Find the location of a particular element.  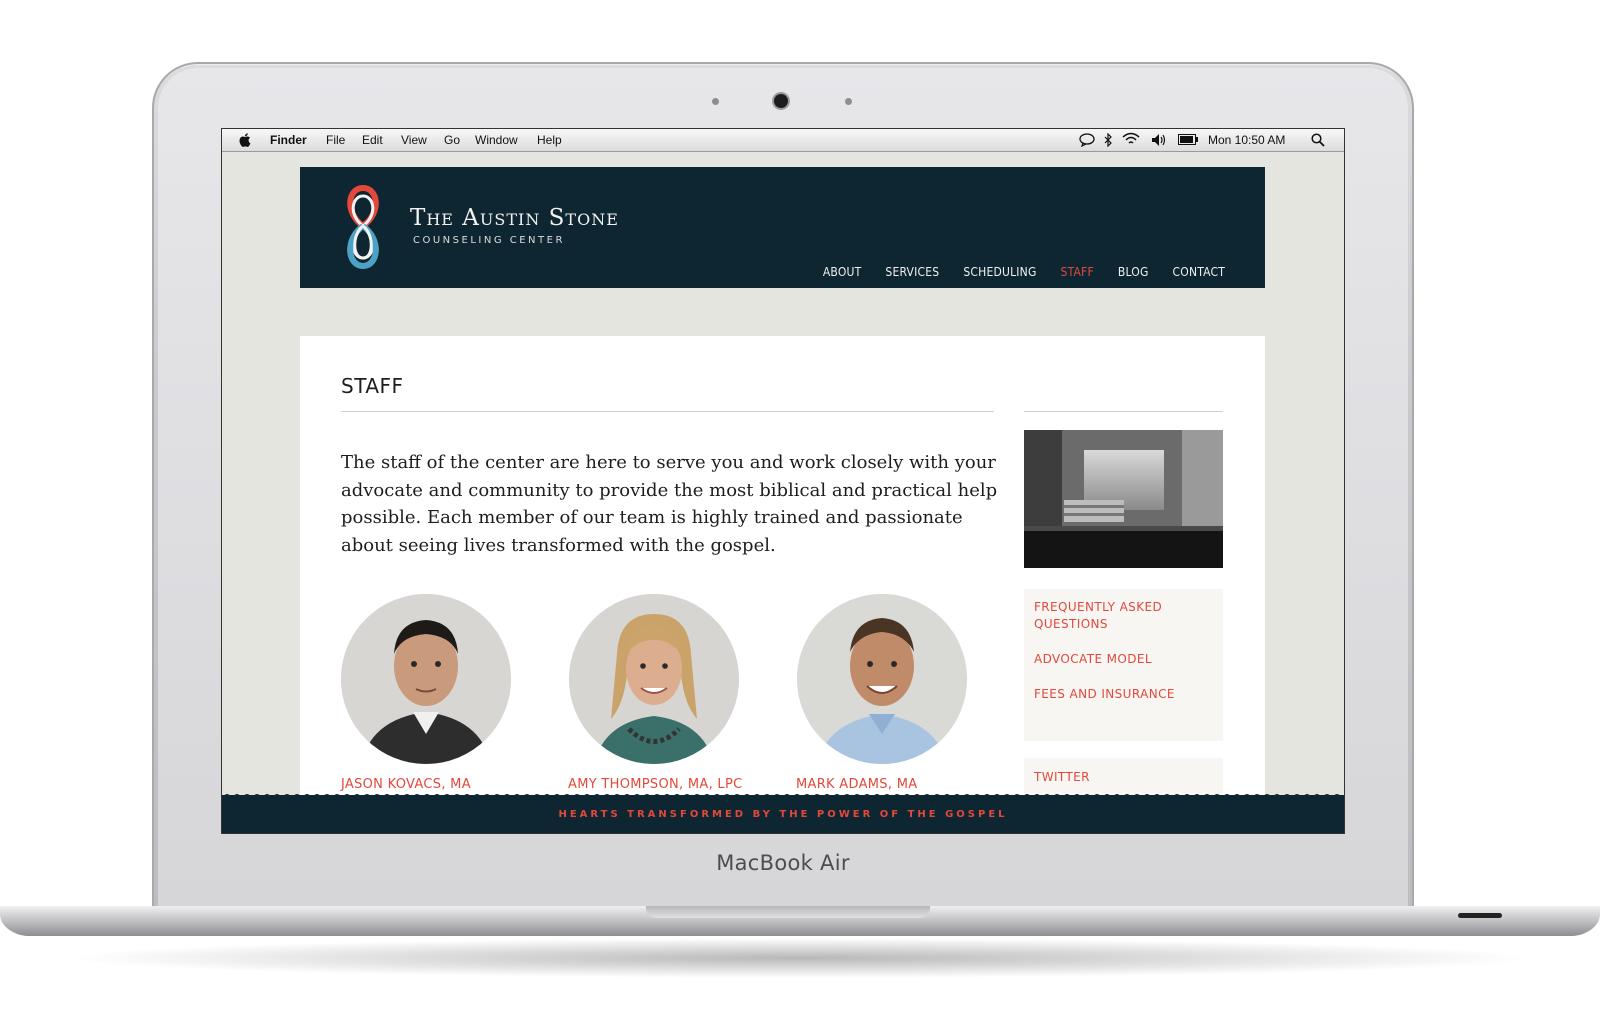

menubar-clock: Mon 10:50 AM is located at coordinates (1246, 140).